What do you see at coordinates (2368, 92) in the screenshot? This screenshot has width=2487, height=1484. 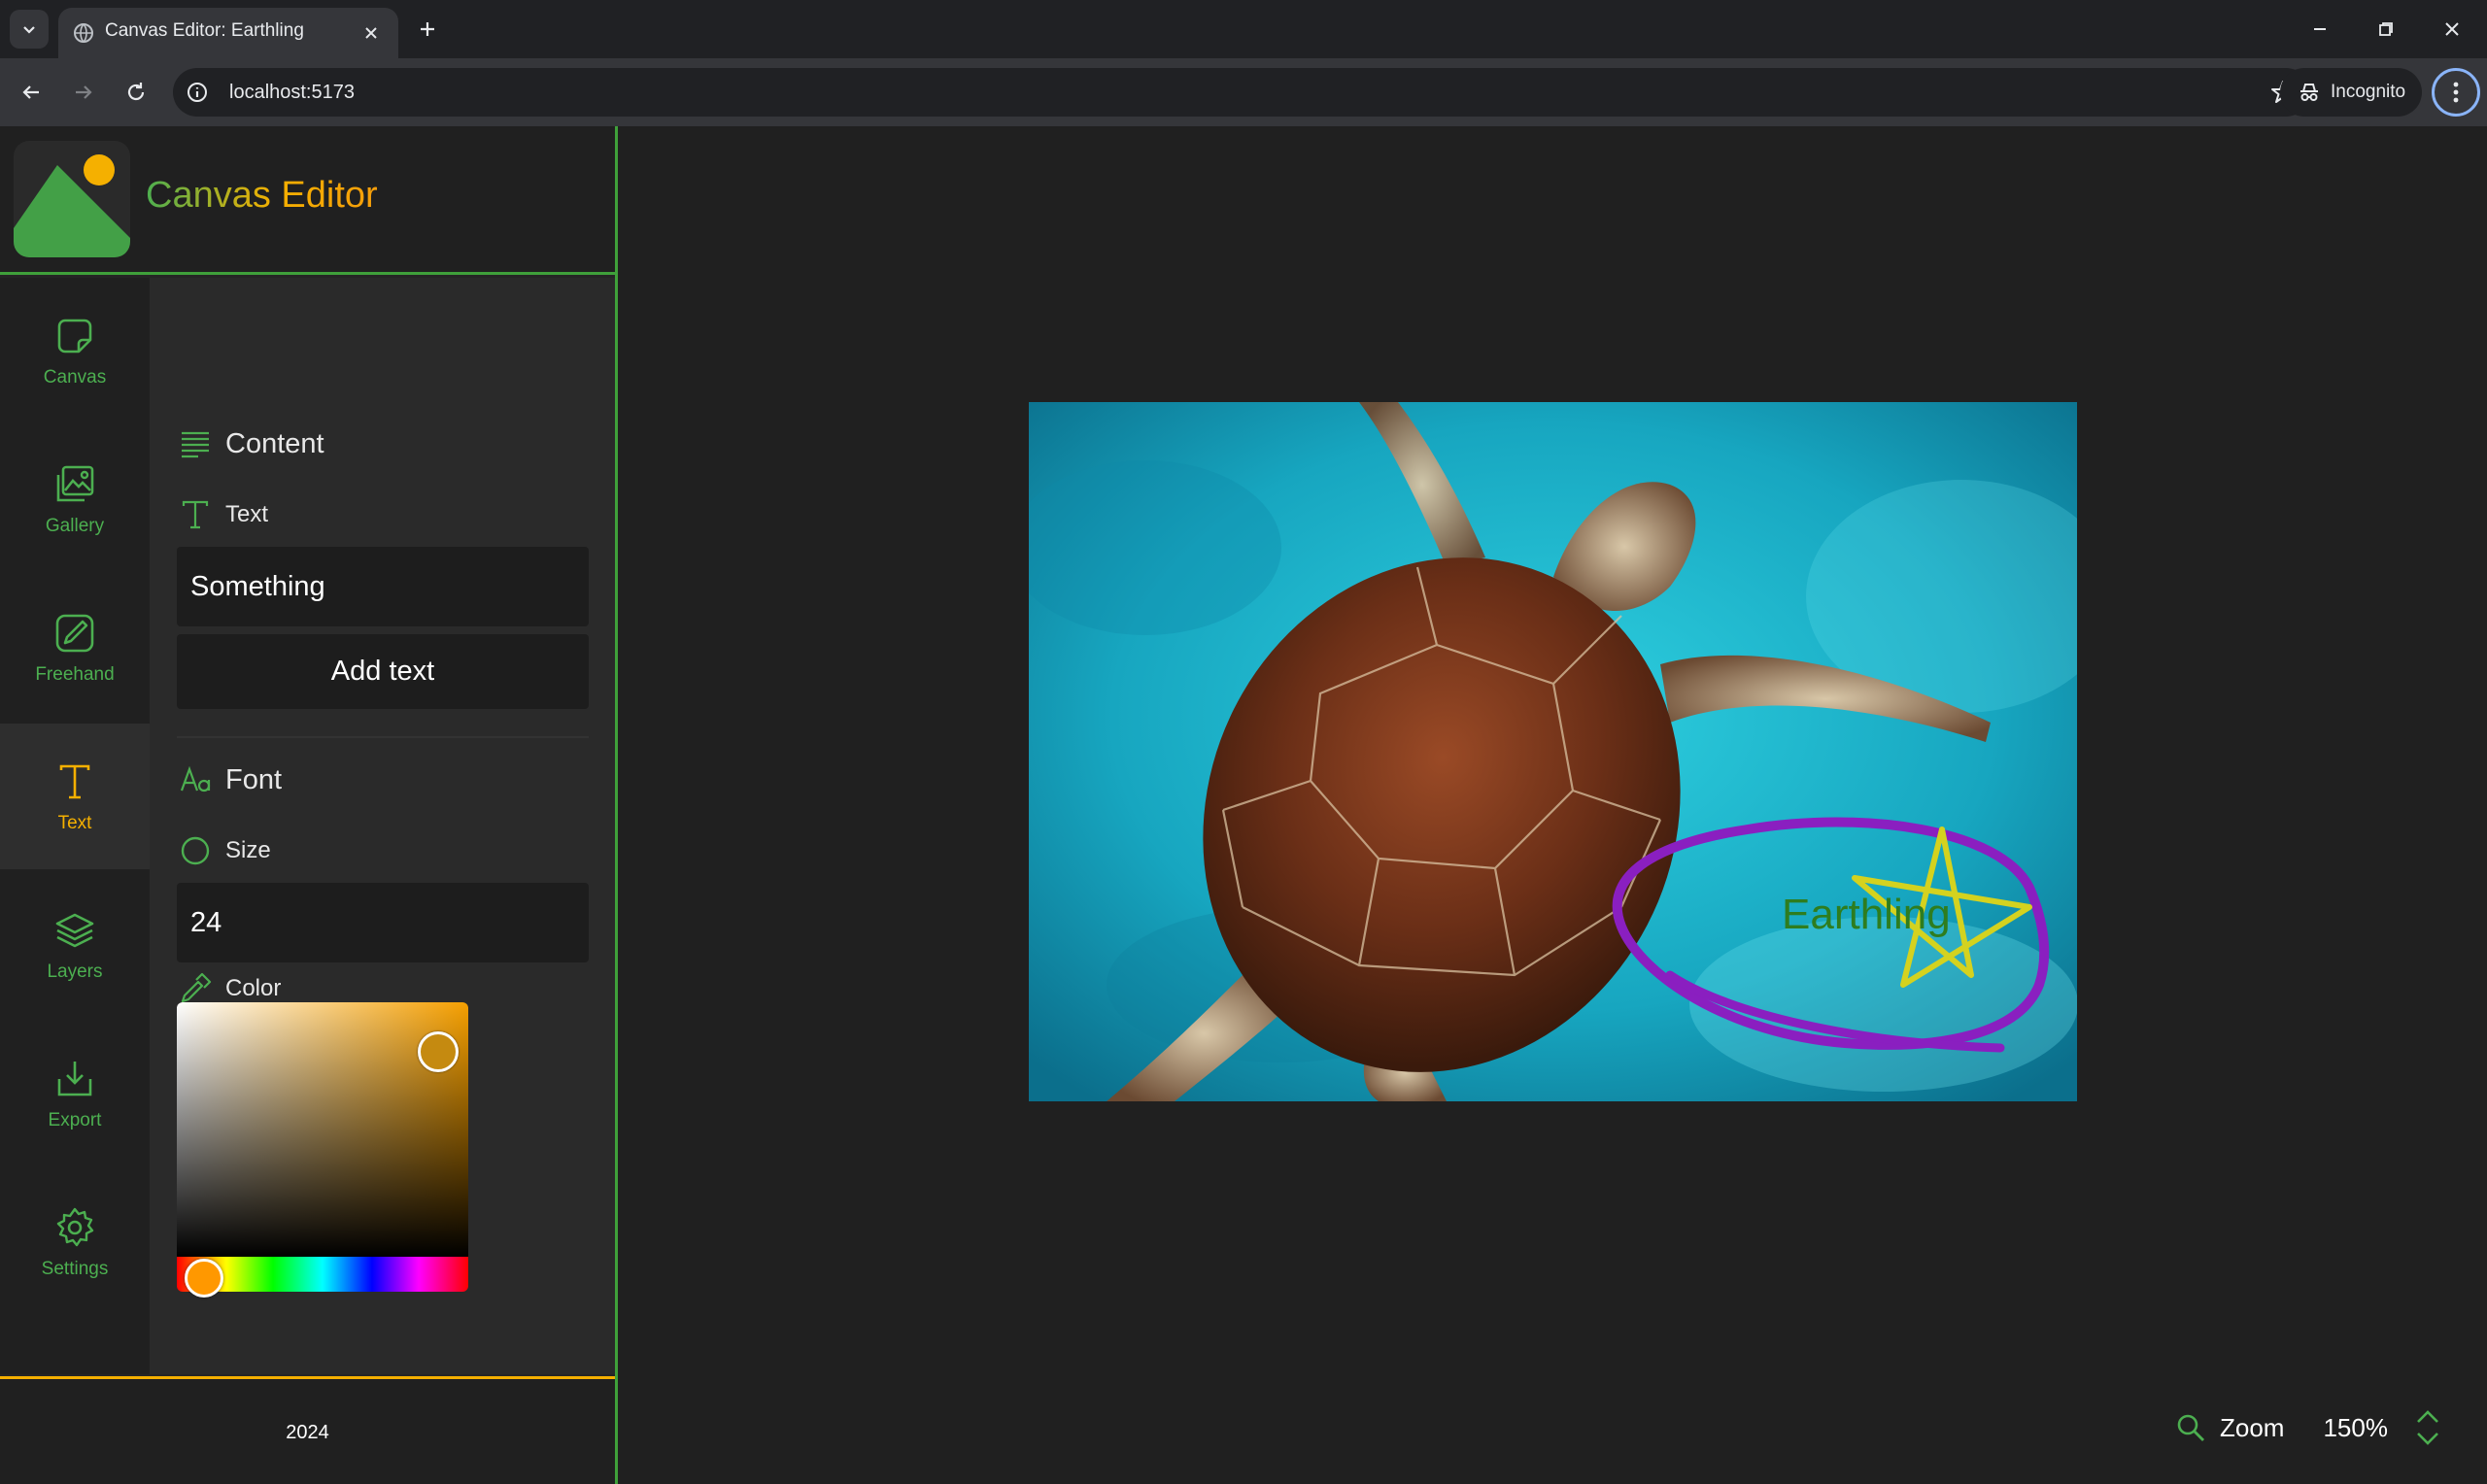 I see `incognito-label: Incognito` at bounding box center [2368, 92].